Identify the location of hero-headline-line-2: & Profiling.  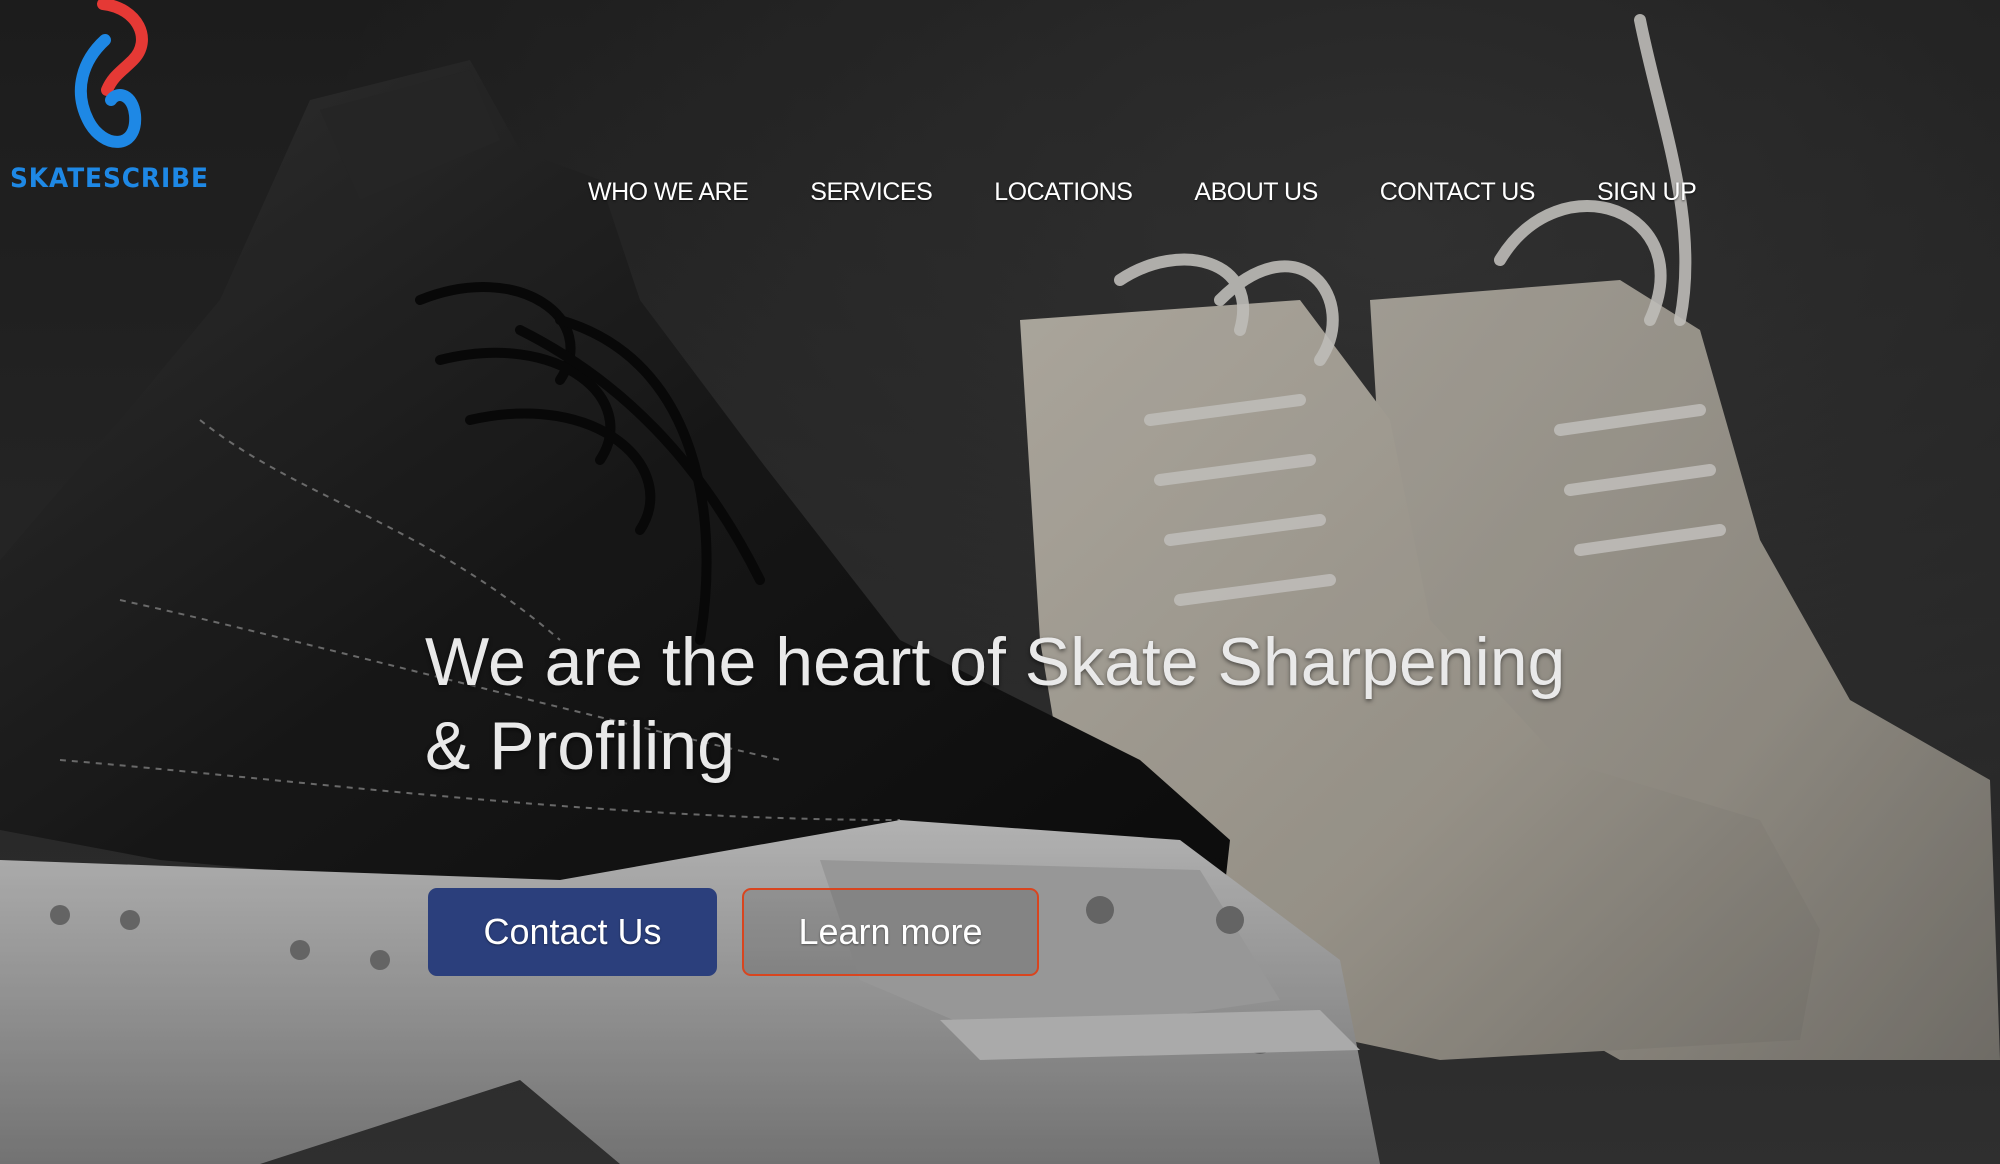
(580, 746).